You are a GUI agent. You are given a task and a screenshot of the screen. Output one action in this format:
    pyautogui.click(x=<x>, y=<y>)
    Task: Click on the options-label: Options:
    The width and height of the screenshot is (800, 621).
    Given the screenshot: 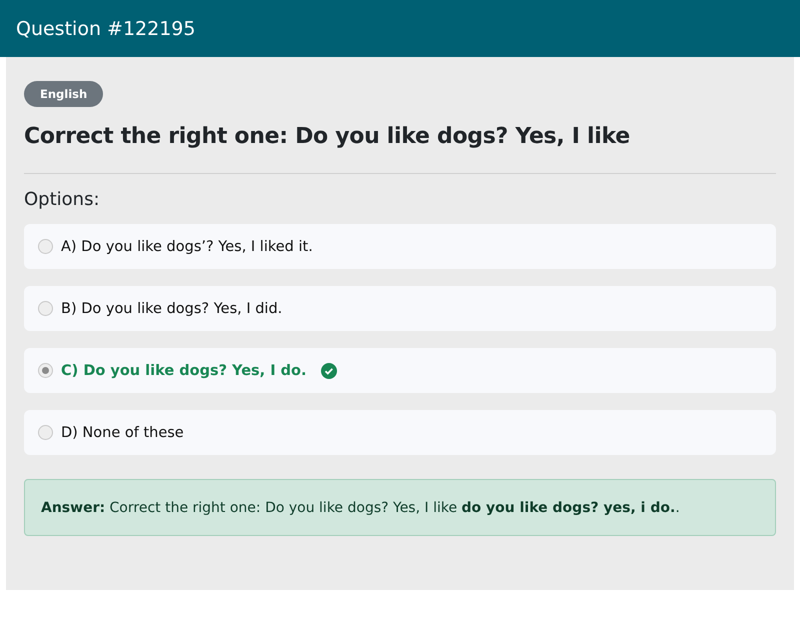 What is the action you would take?
    pyautogui.click(x=62, y=199)
    